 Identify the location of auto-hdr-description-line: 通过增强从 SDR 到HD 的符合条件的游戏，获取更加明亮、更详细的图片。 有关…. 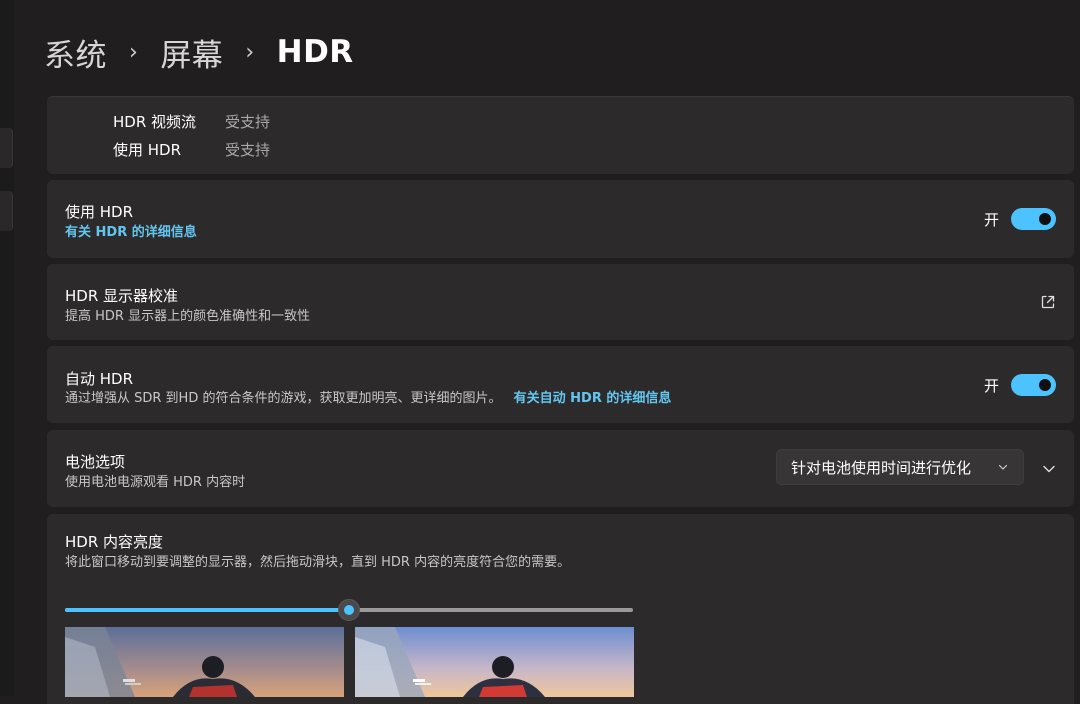
(368, 396).